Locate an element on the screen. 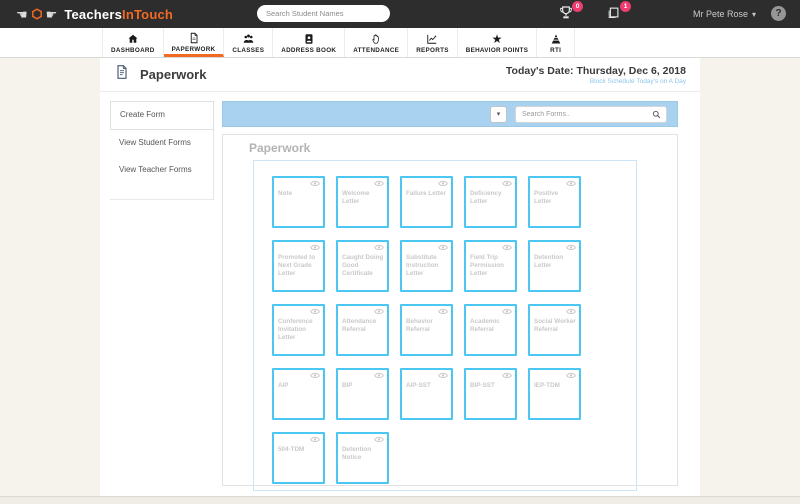 This screenshot has height=504, width=800. form-card: Attendance Referral is located at coordinates (362, 330).